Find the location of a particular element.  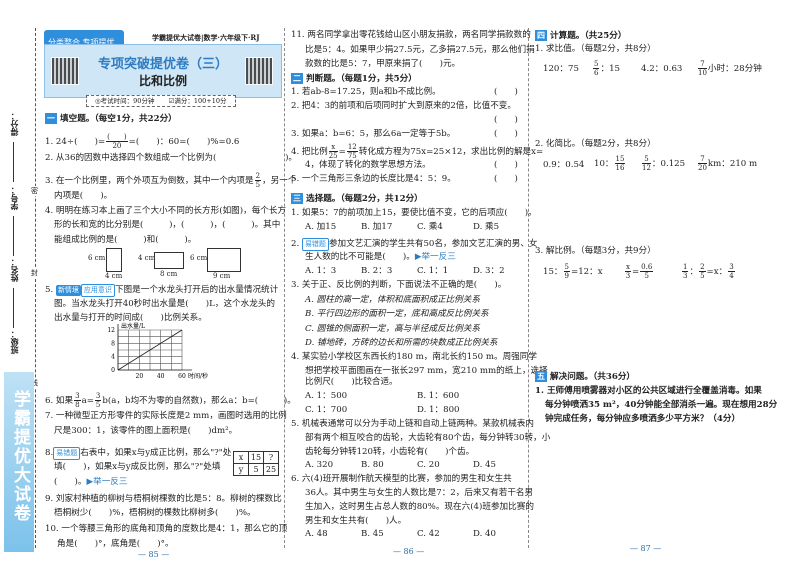

student-id-line is located at coordinates (13, 236).